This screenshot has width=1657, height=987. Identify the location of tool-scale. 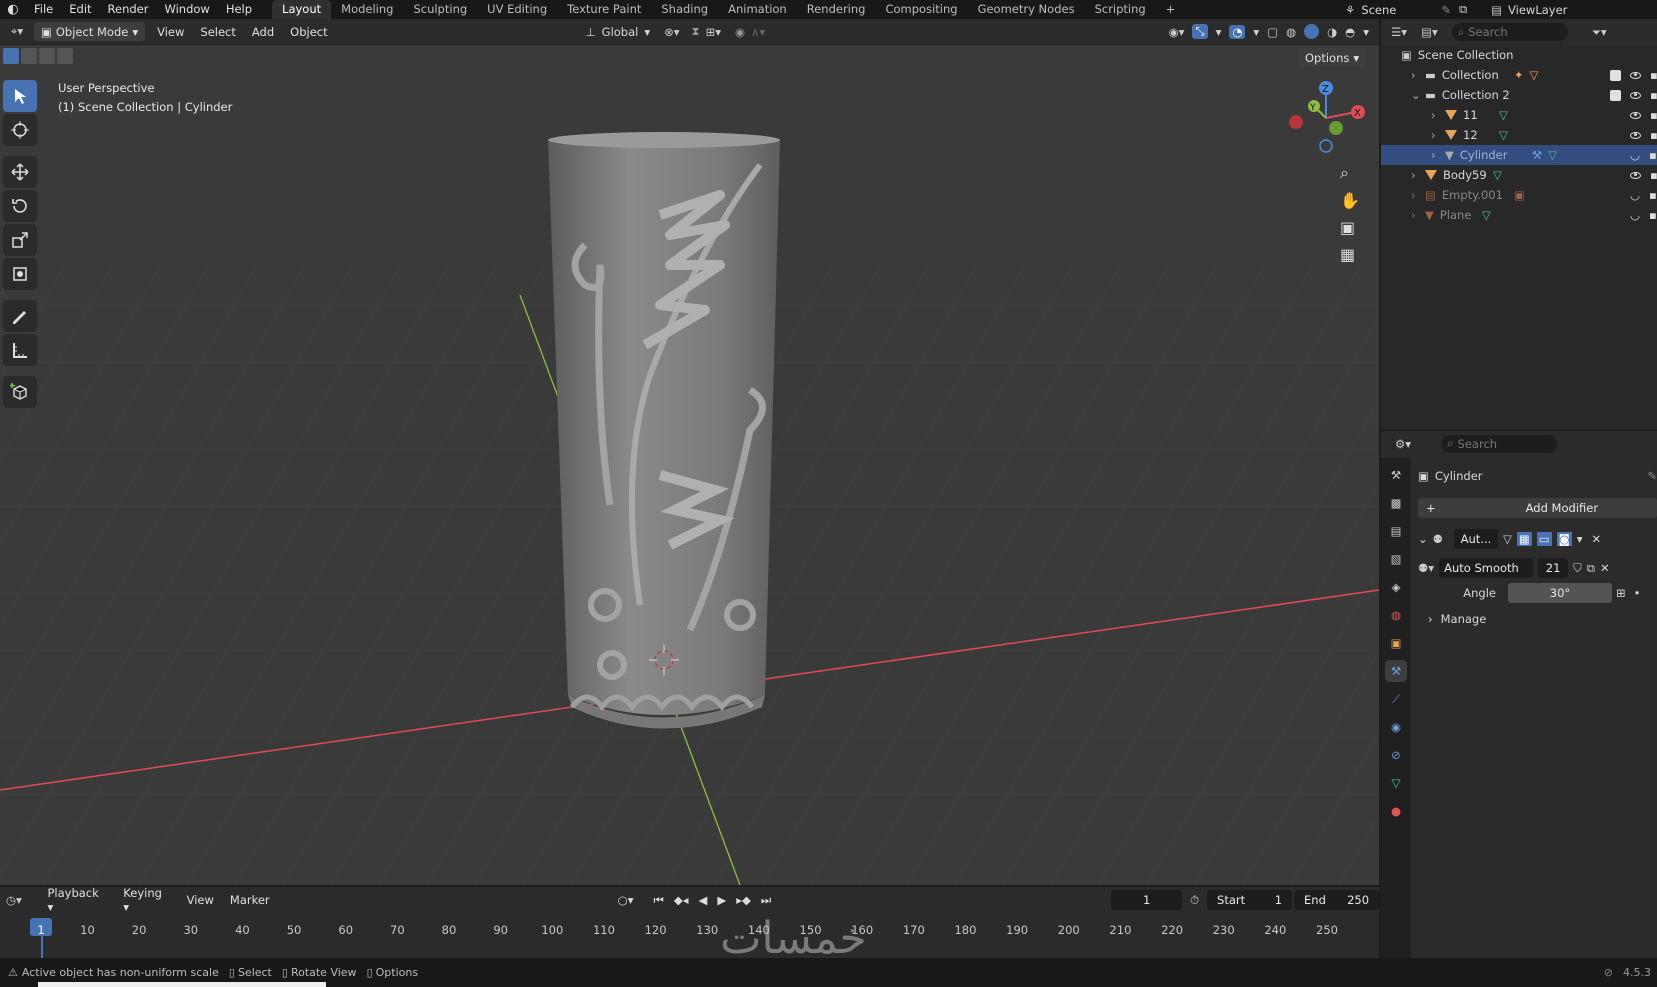
(20, 240).